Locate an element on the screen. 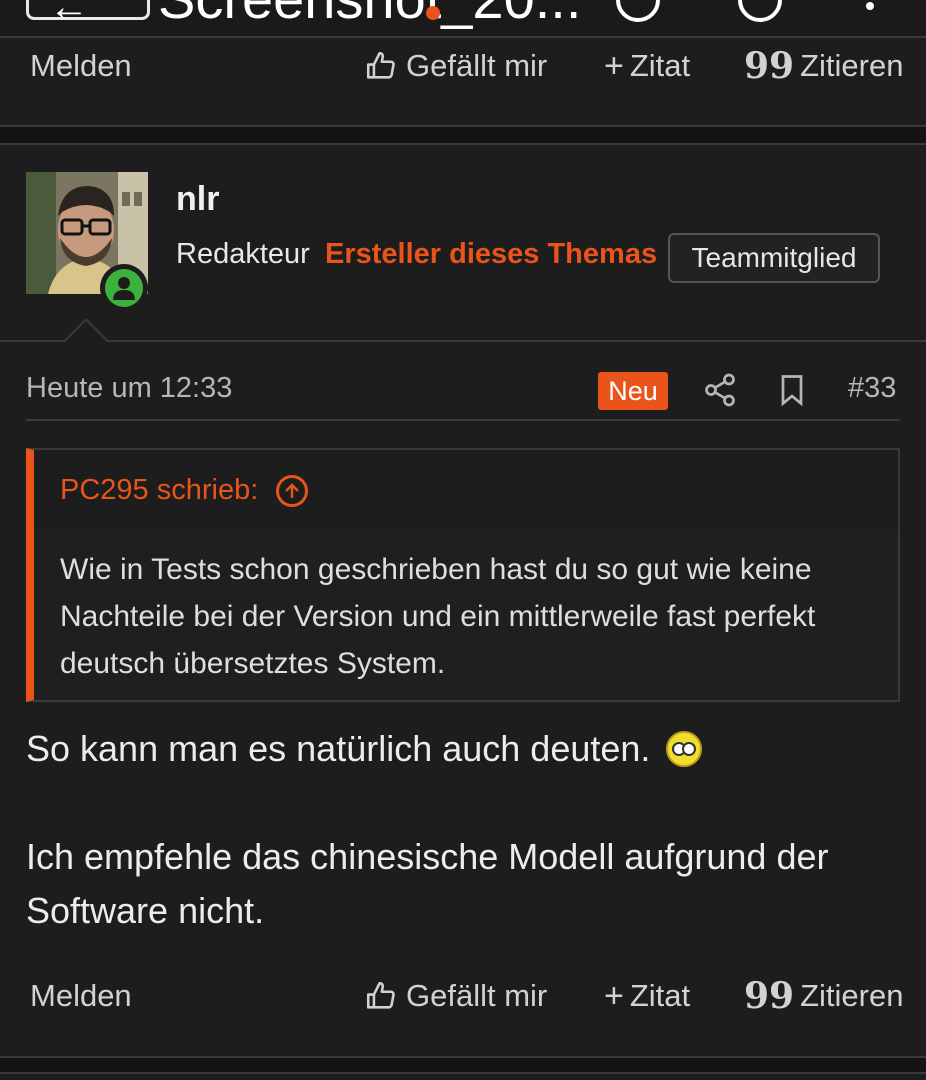 The image size is (926, 1080). avatar-caret-fill is located at coordinates (86, 332).